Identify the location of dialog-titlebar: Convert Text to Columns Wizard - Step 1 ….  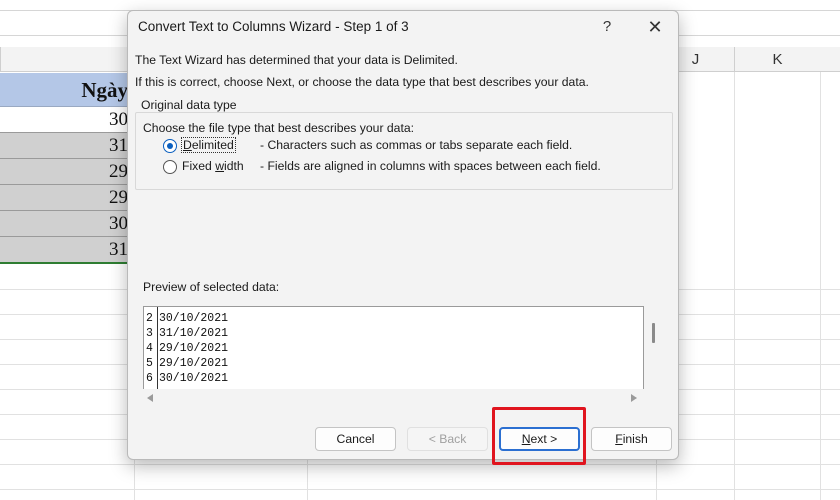
(403, 27).